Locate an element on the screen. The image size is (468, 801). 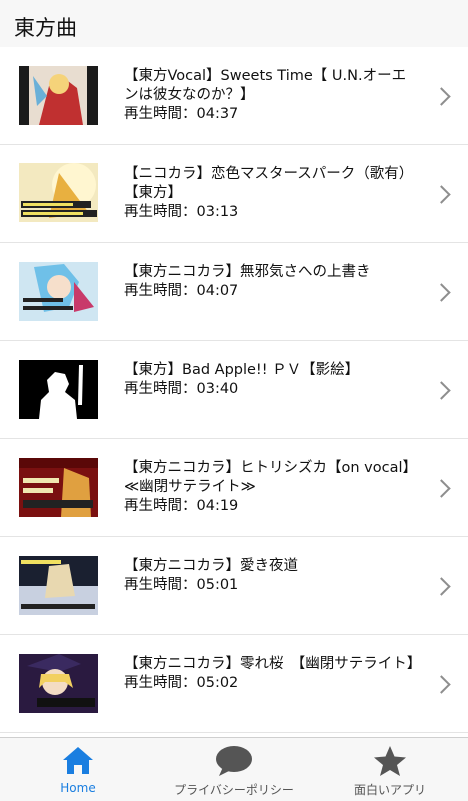
home-icon is located at coordinates (78, 762).